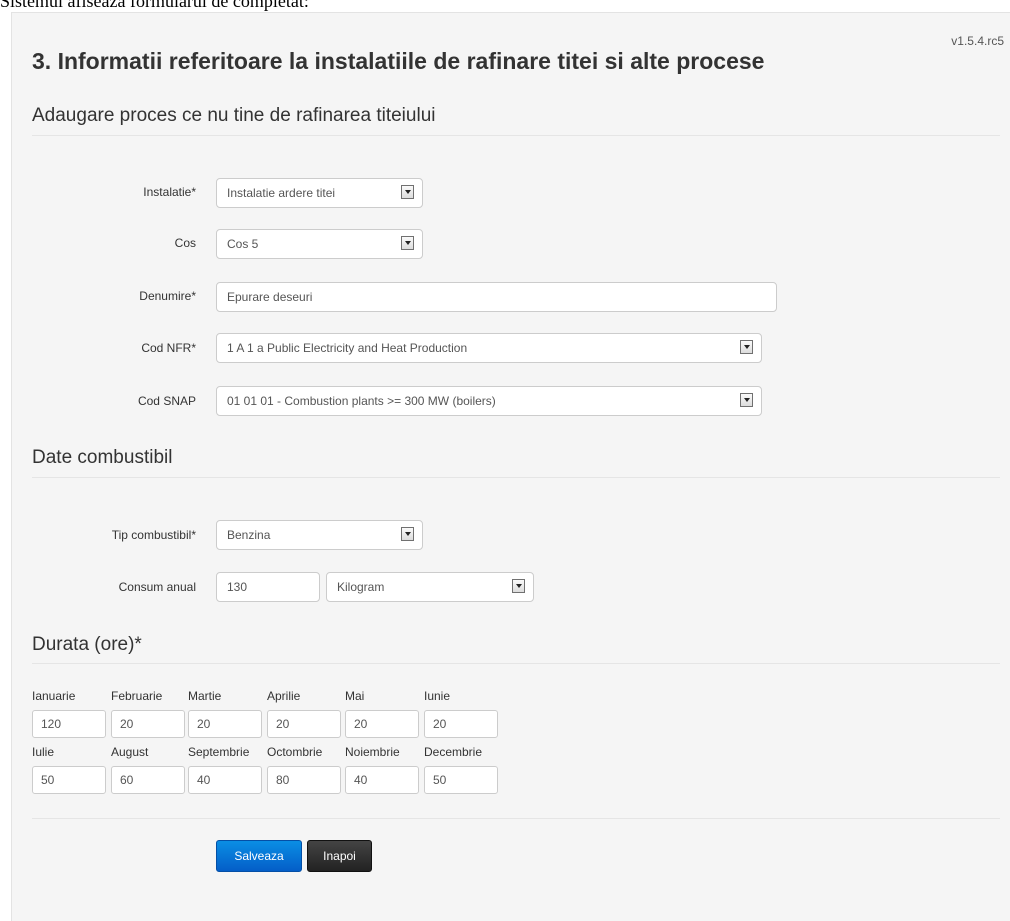  Describe the element at coordinates (237, 587) in the screenshot. I see `consum-anual-value: 130` at that location.